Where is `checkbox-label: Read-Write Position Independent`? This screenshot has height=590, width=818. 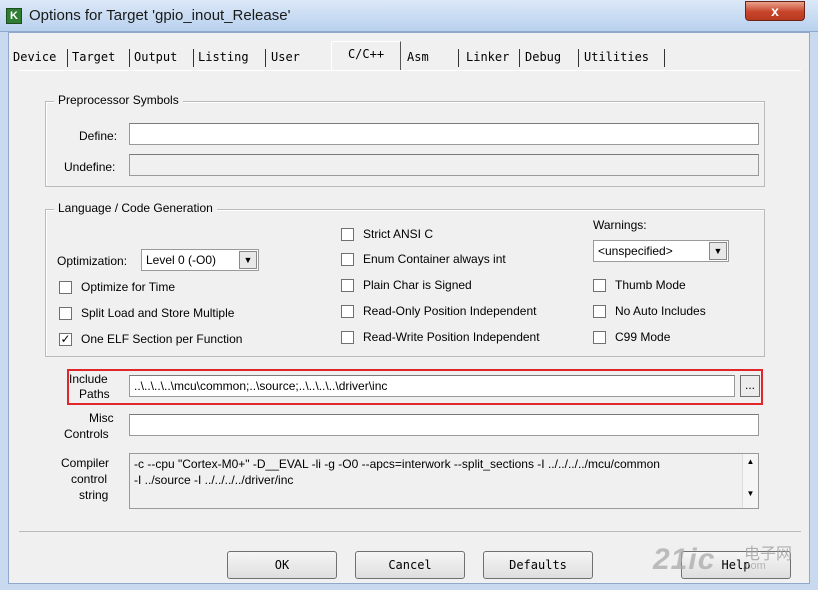 checkbox-label: Read-Write Position Independent is located at coordinates (451, 337).